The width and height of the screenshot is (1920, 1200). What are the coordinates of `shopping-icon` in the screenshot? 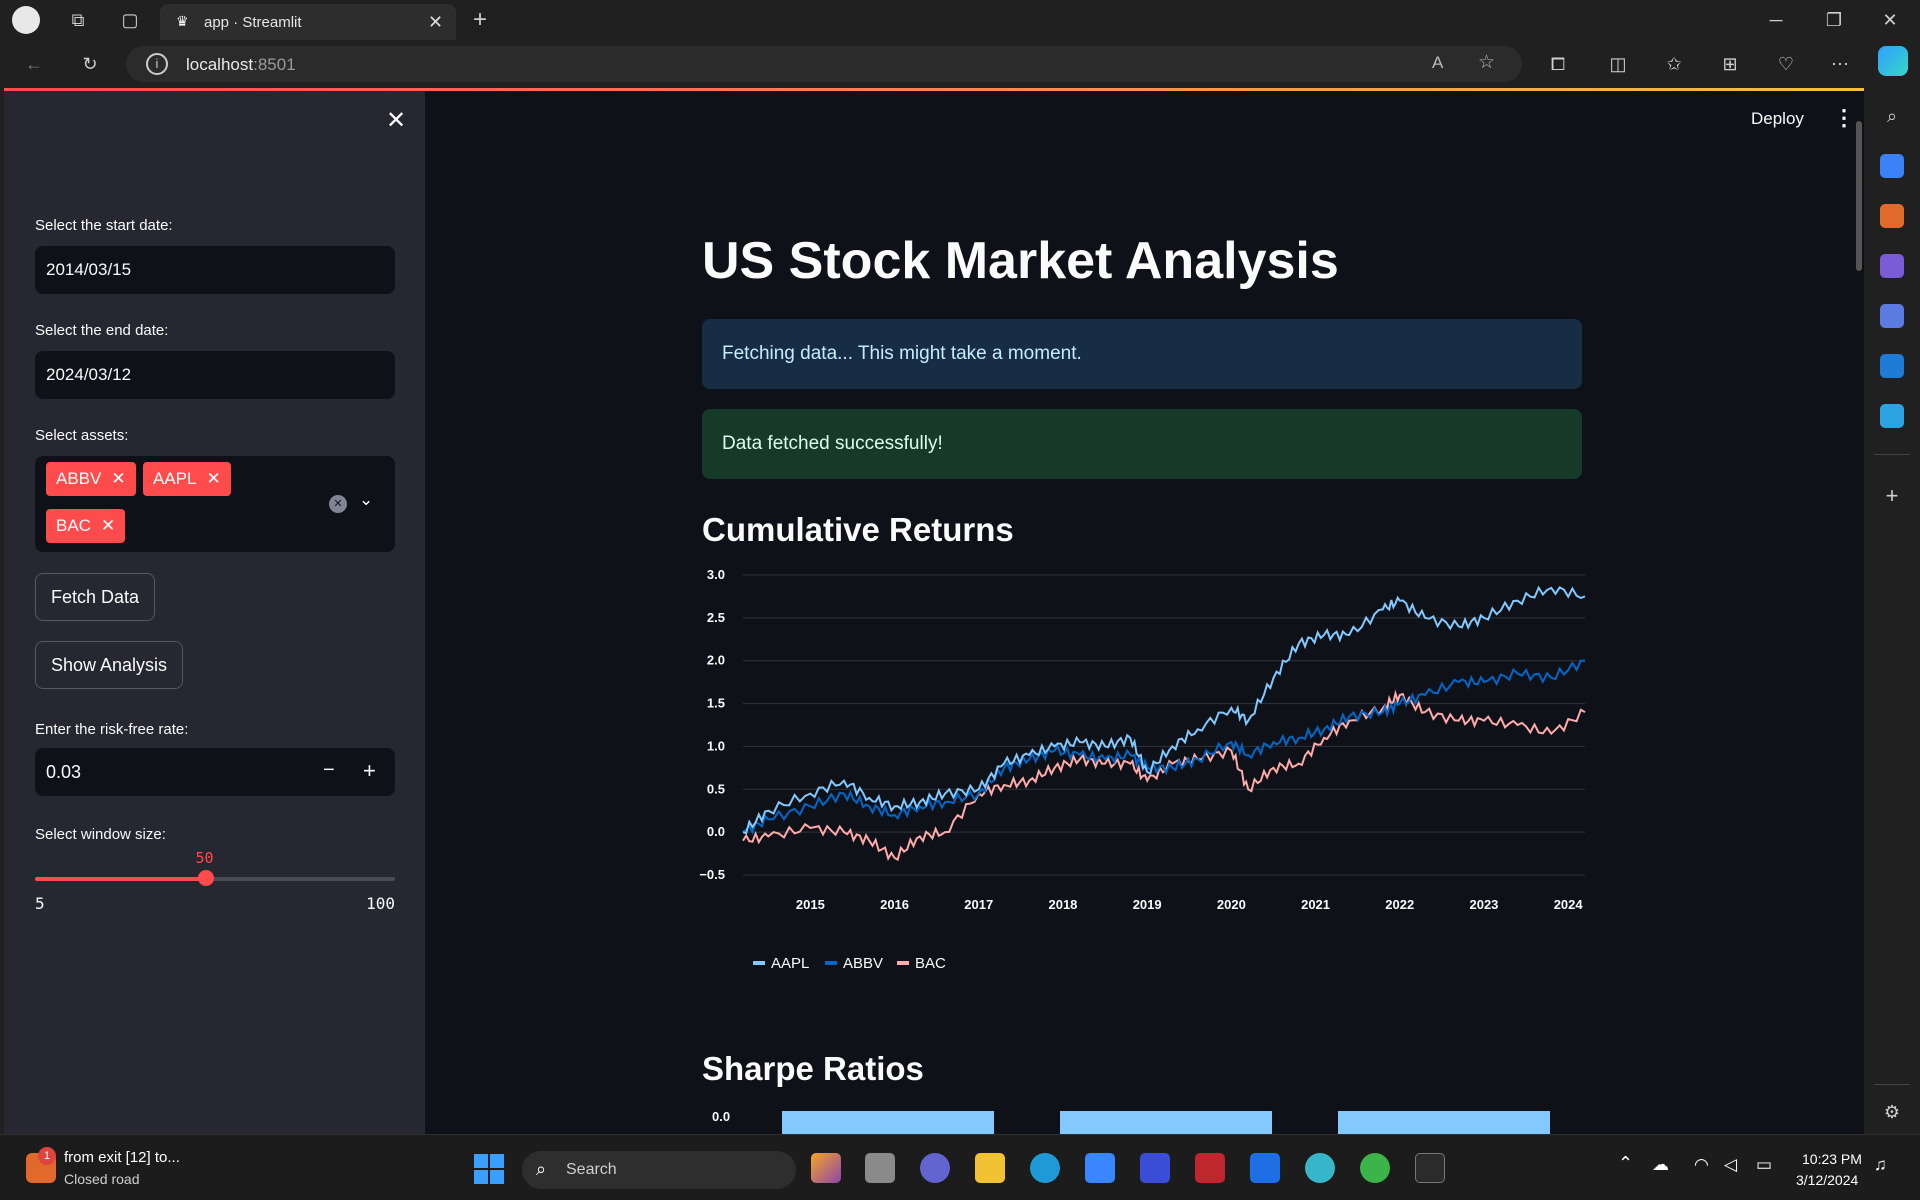 It's located at (1892, 166).